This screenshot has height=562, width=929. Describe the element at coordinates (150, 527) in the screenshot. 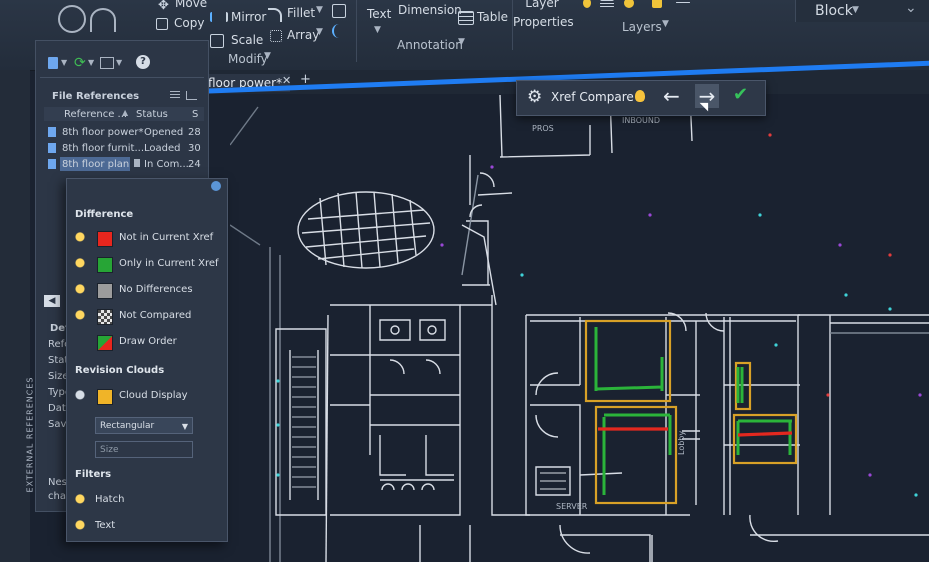

I see `filter-text-row: Text` at that location.